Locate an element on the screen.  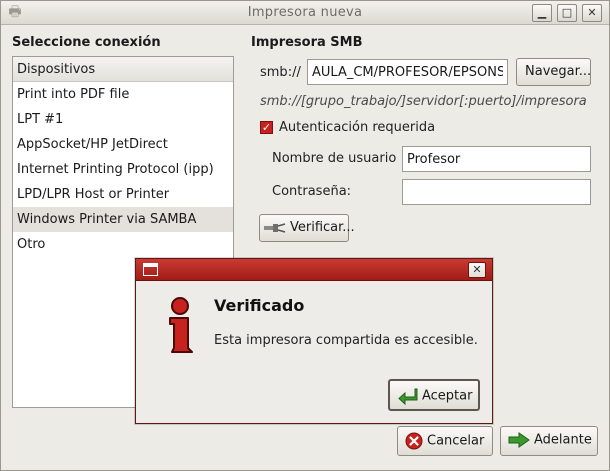
smb-section-title: Impresora SMB is located at coordinates (307, 42).